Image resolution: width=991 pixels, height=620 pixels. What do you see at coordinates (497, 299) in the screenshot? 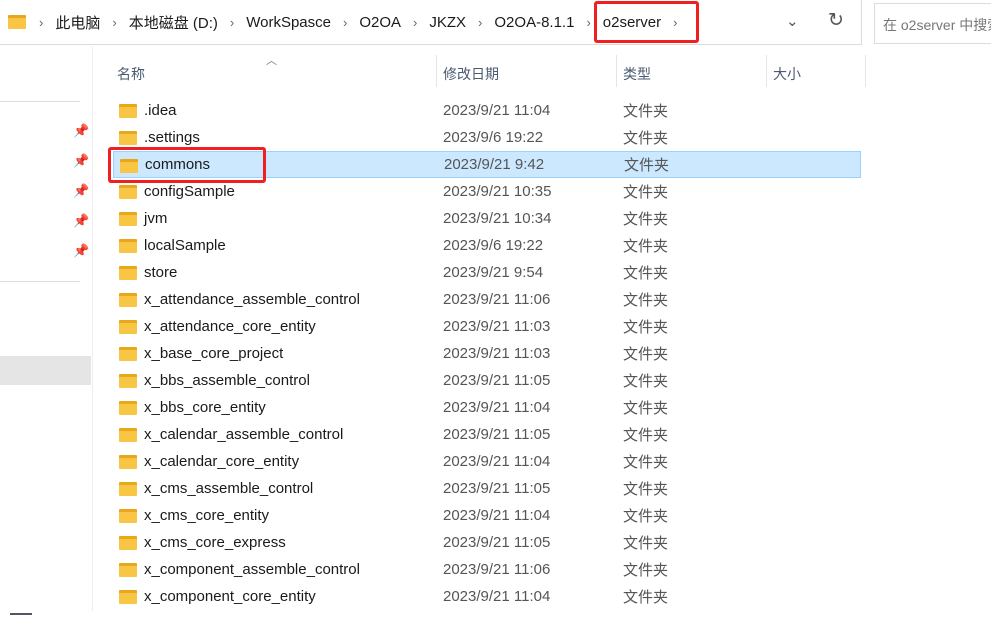
I see `file-date: 2023/9/21 11:06` at bounding box center [497, 299].